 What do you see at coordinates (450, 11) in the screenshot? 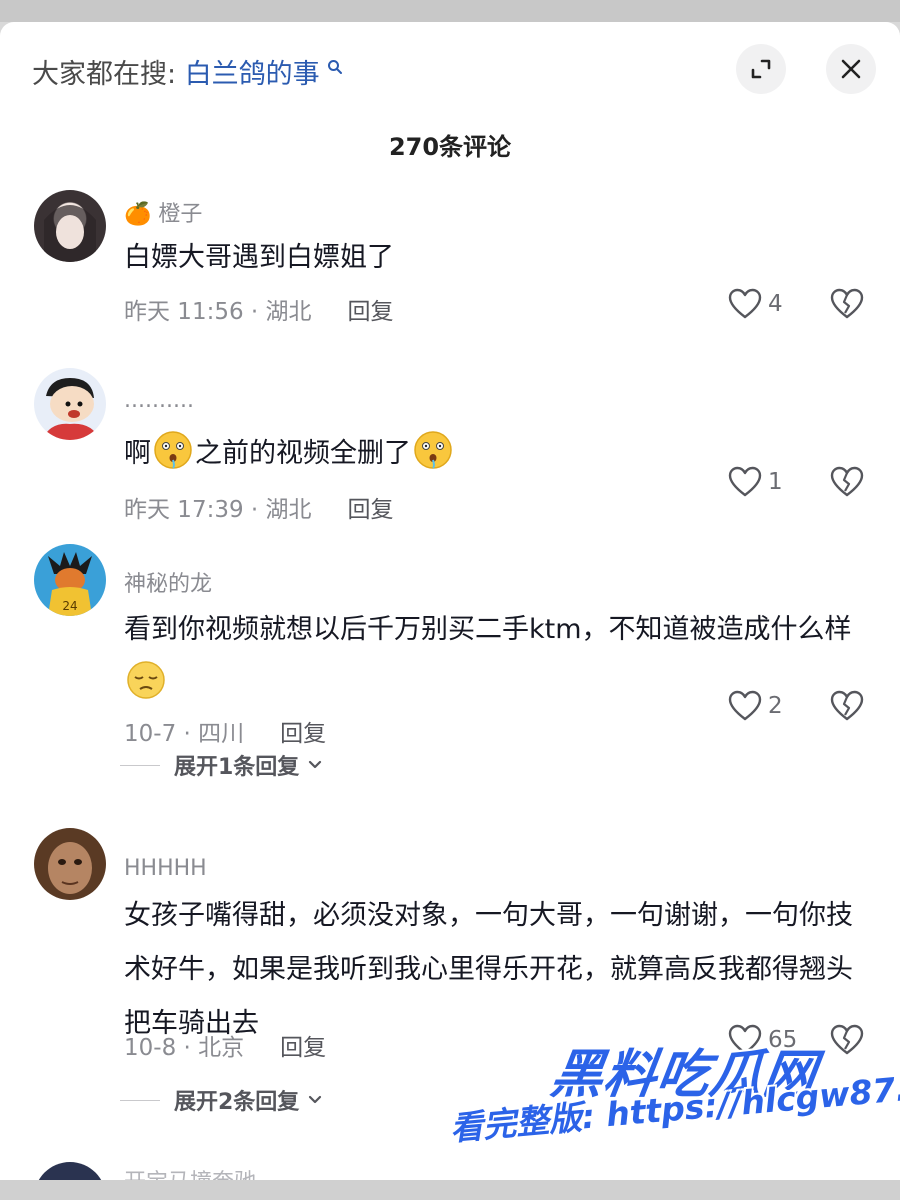
I see `status-bar-background` at bounding box center [450, 11].